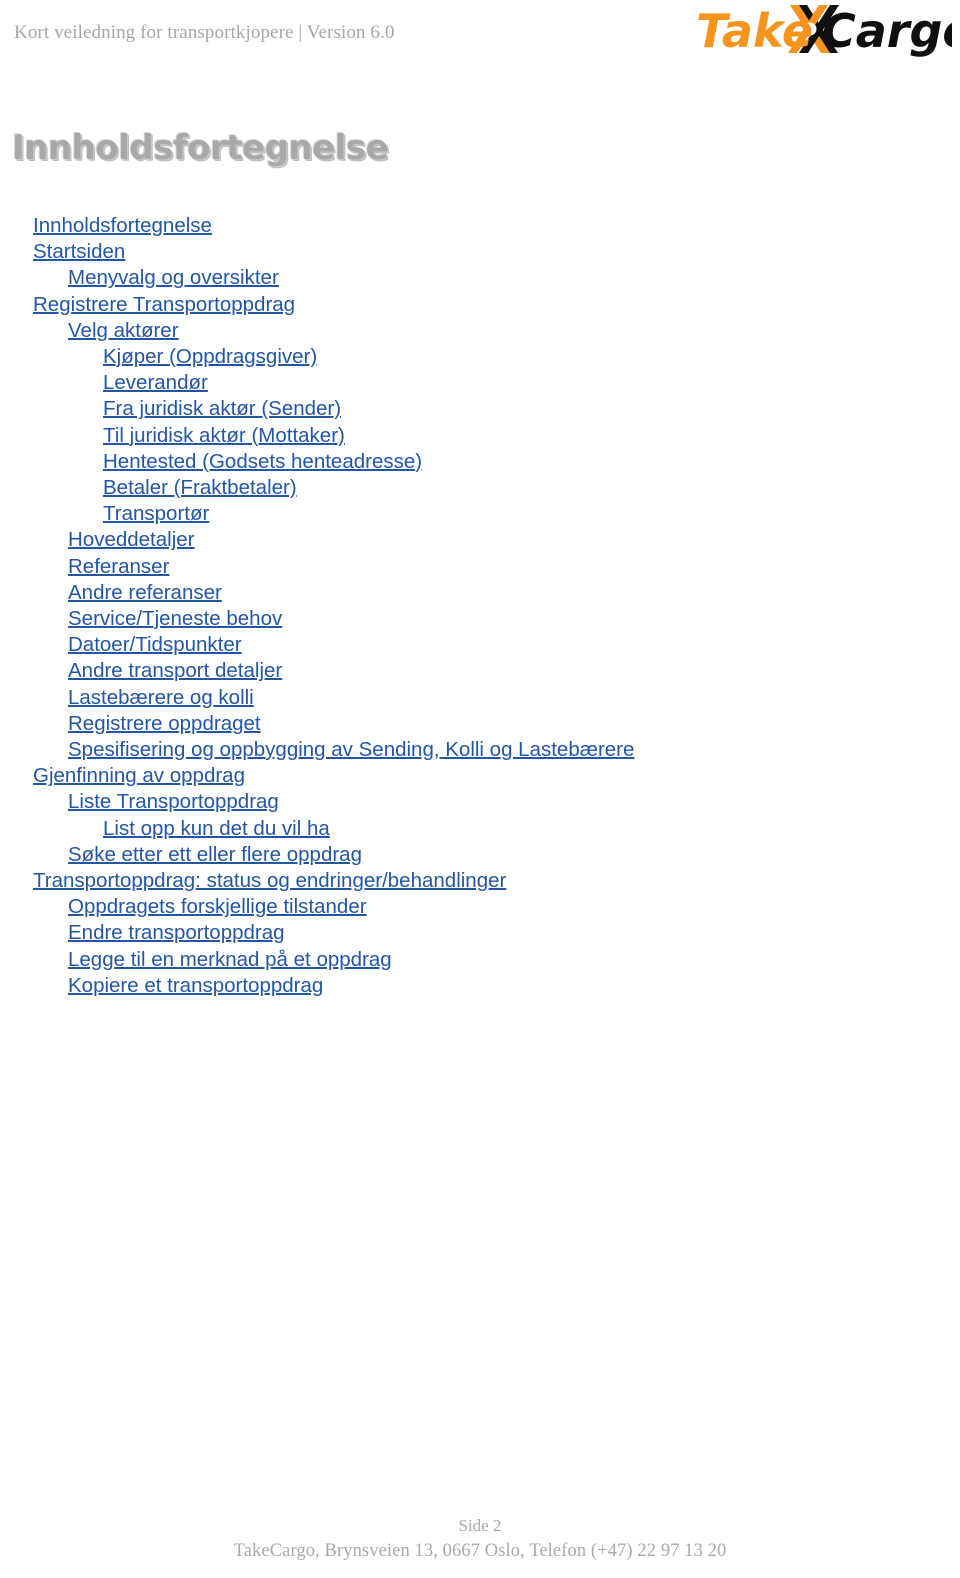 This screenshot has height=1578, width=960. Describe the element at coordinates (195, 986) in the screenshot. I see `toc-entry: Kopiere et transportoppdrag` at that location.